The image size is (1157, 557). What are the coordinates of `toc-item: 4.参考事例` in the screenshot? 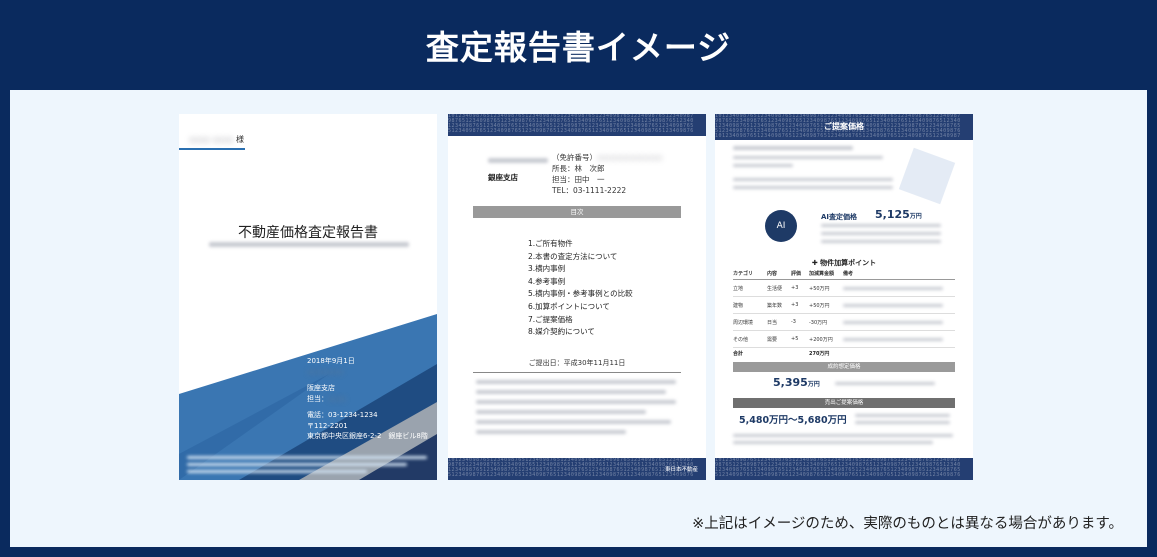 It's located at (547, 281).